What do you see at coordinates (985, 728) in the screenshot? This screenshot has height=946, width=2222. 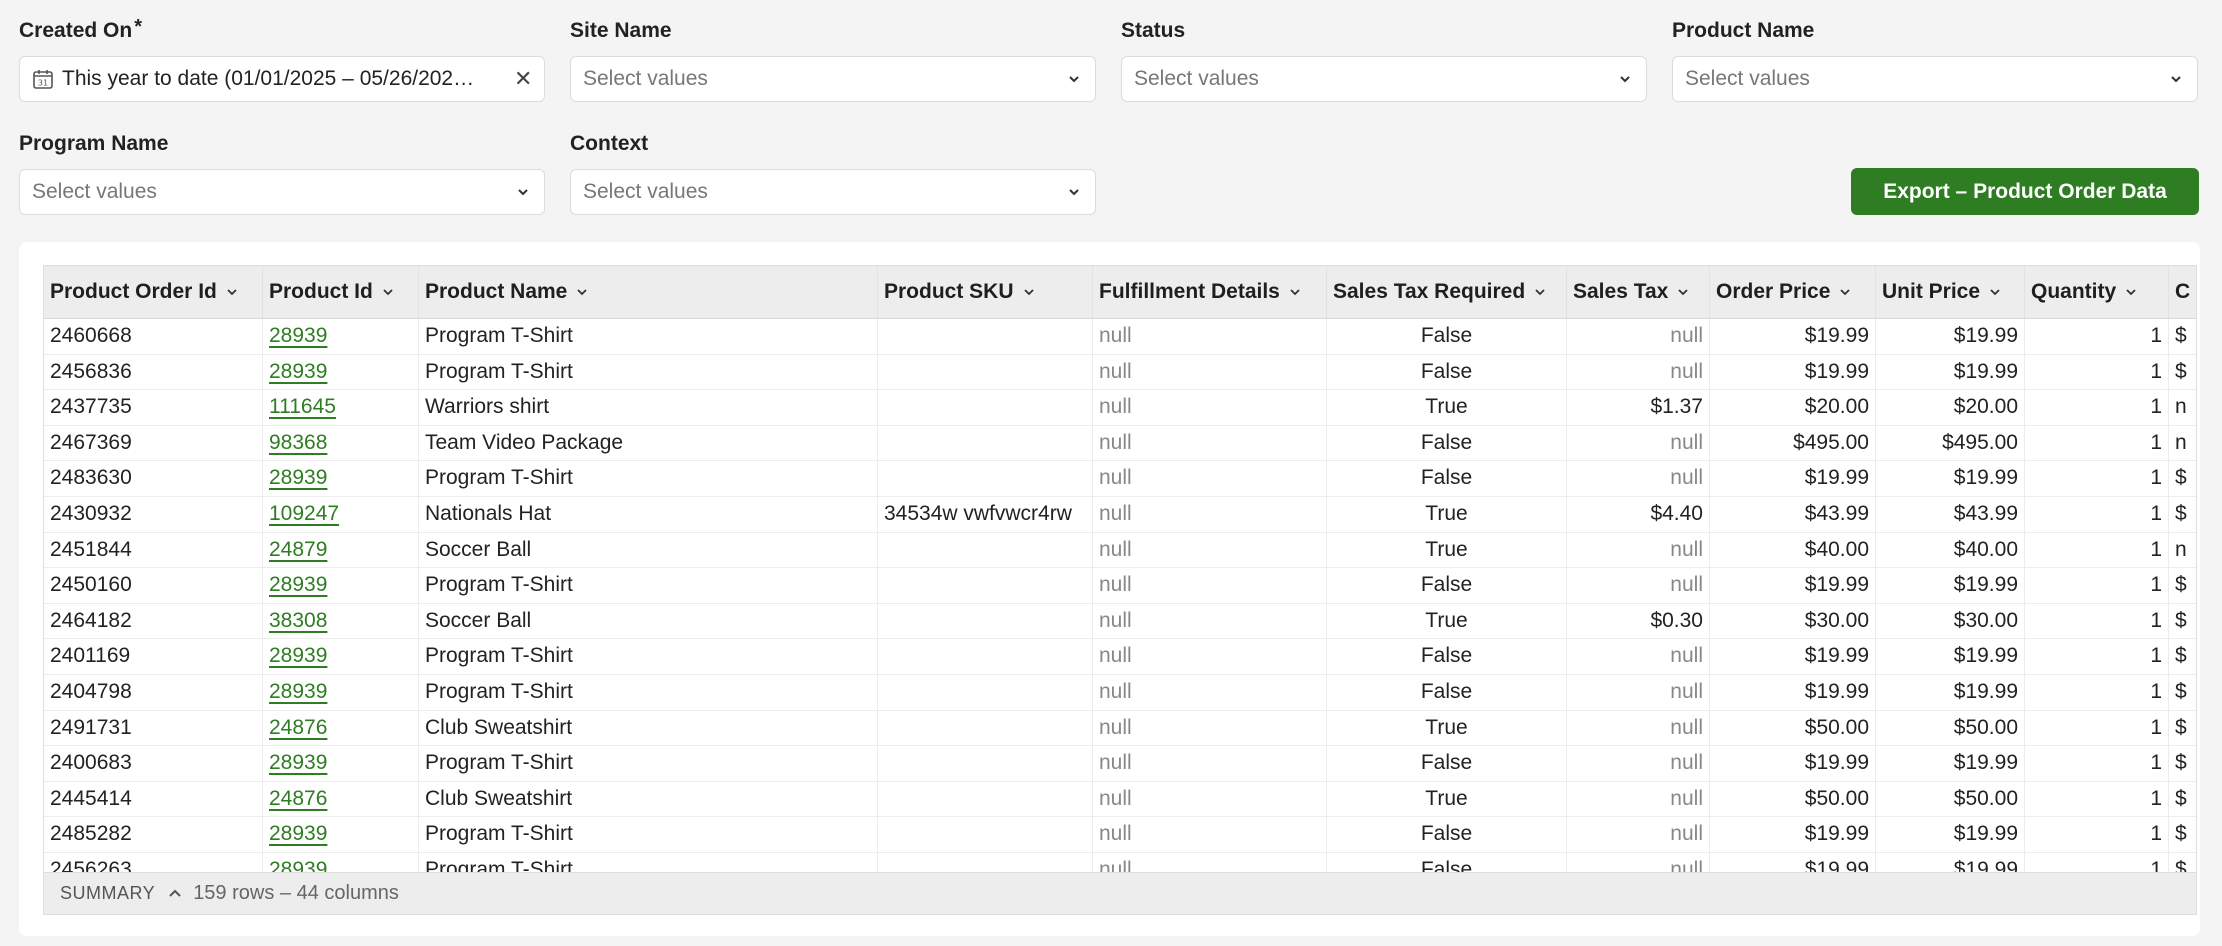 I see `table-cell-product-sku` at bounding box center [985, 728].